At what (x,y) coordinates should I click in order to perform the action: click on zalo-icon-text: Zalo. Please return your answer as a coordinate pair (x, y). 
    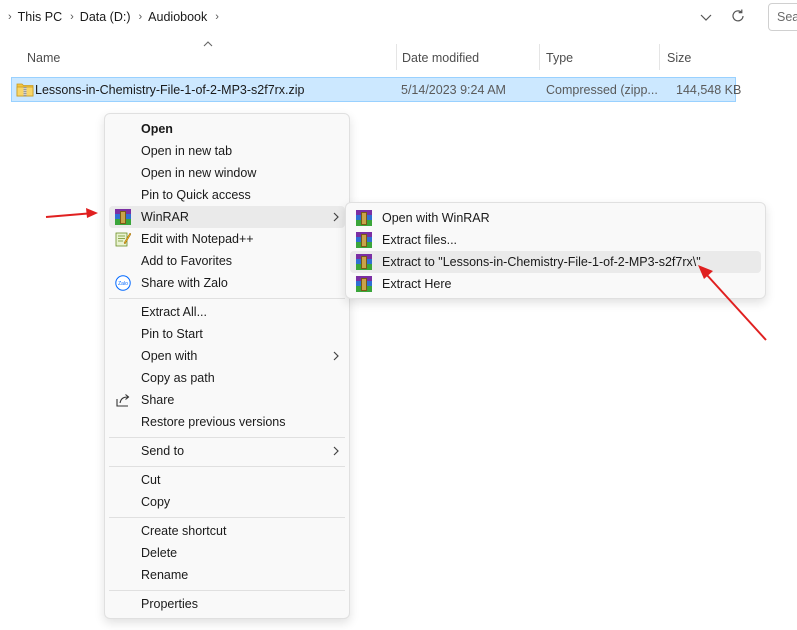
    Looking at the image, I should click on (123, 284).